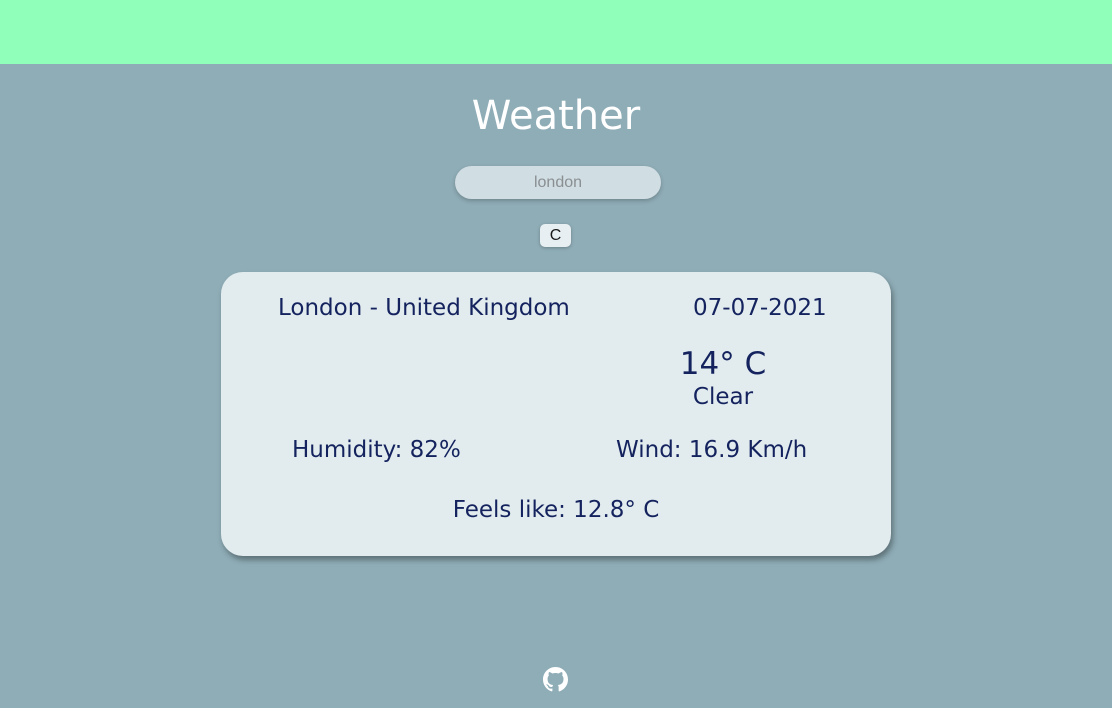  I want to click on top-header-bar, so click(556, 32).